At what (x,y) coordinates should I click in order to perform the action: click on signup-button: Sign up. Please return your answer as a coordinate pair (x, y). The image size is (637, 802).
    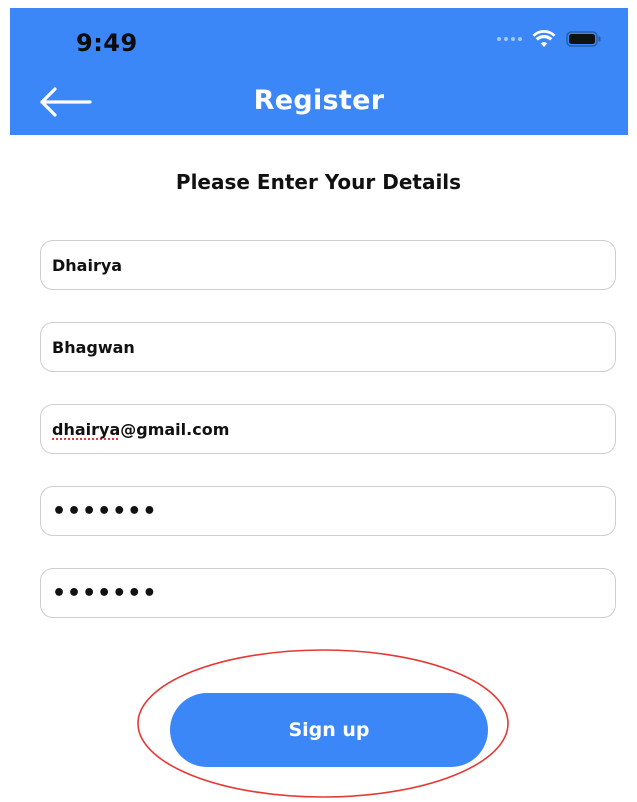
    Looking at the image, I should click on (329, 730).